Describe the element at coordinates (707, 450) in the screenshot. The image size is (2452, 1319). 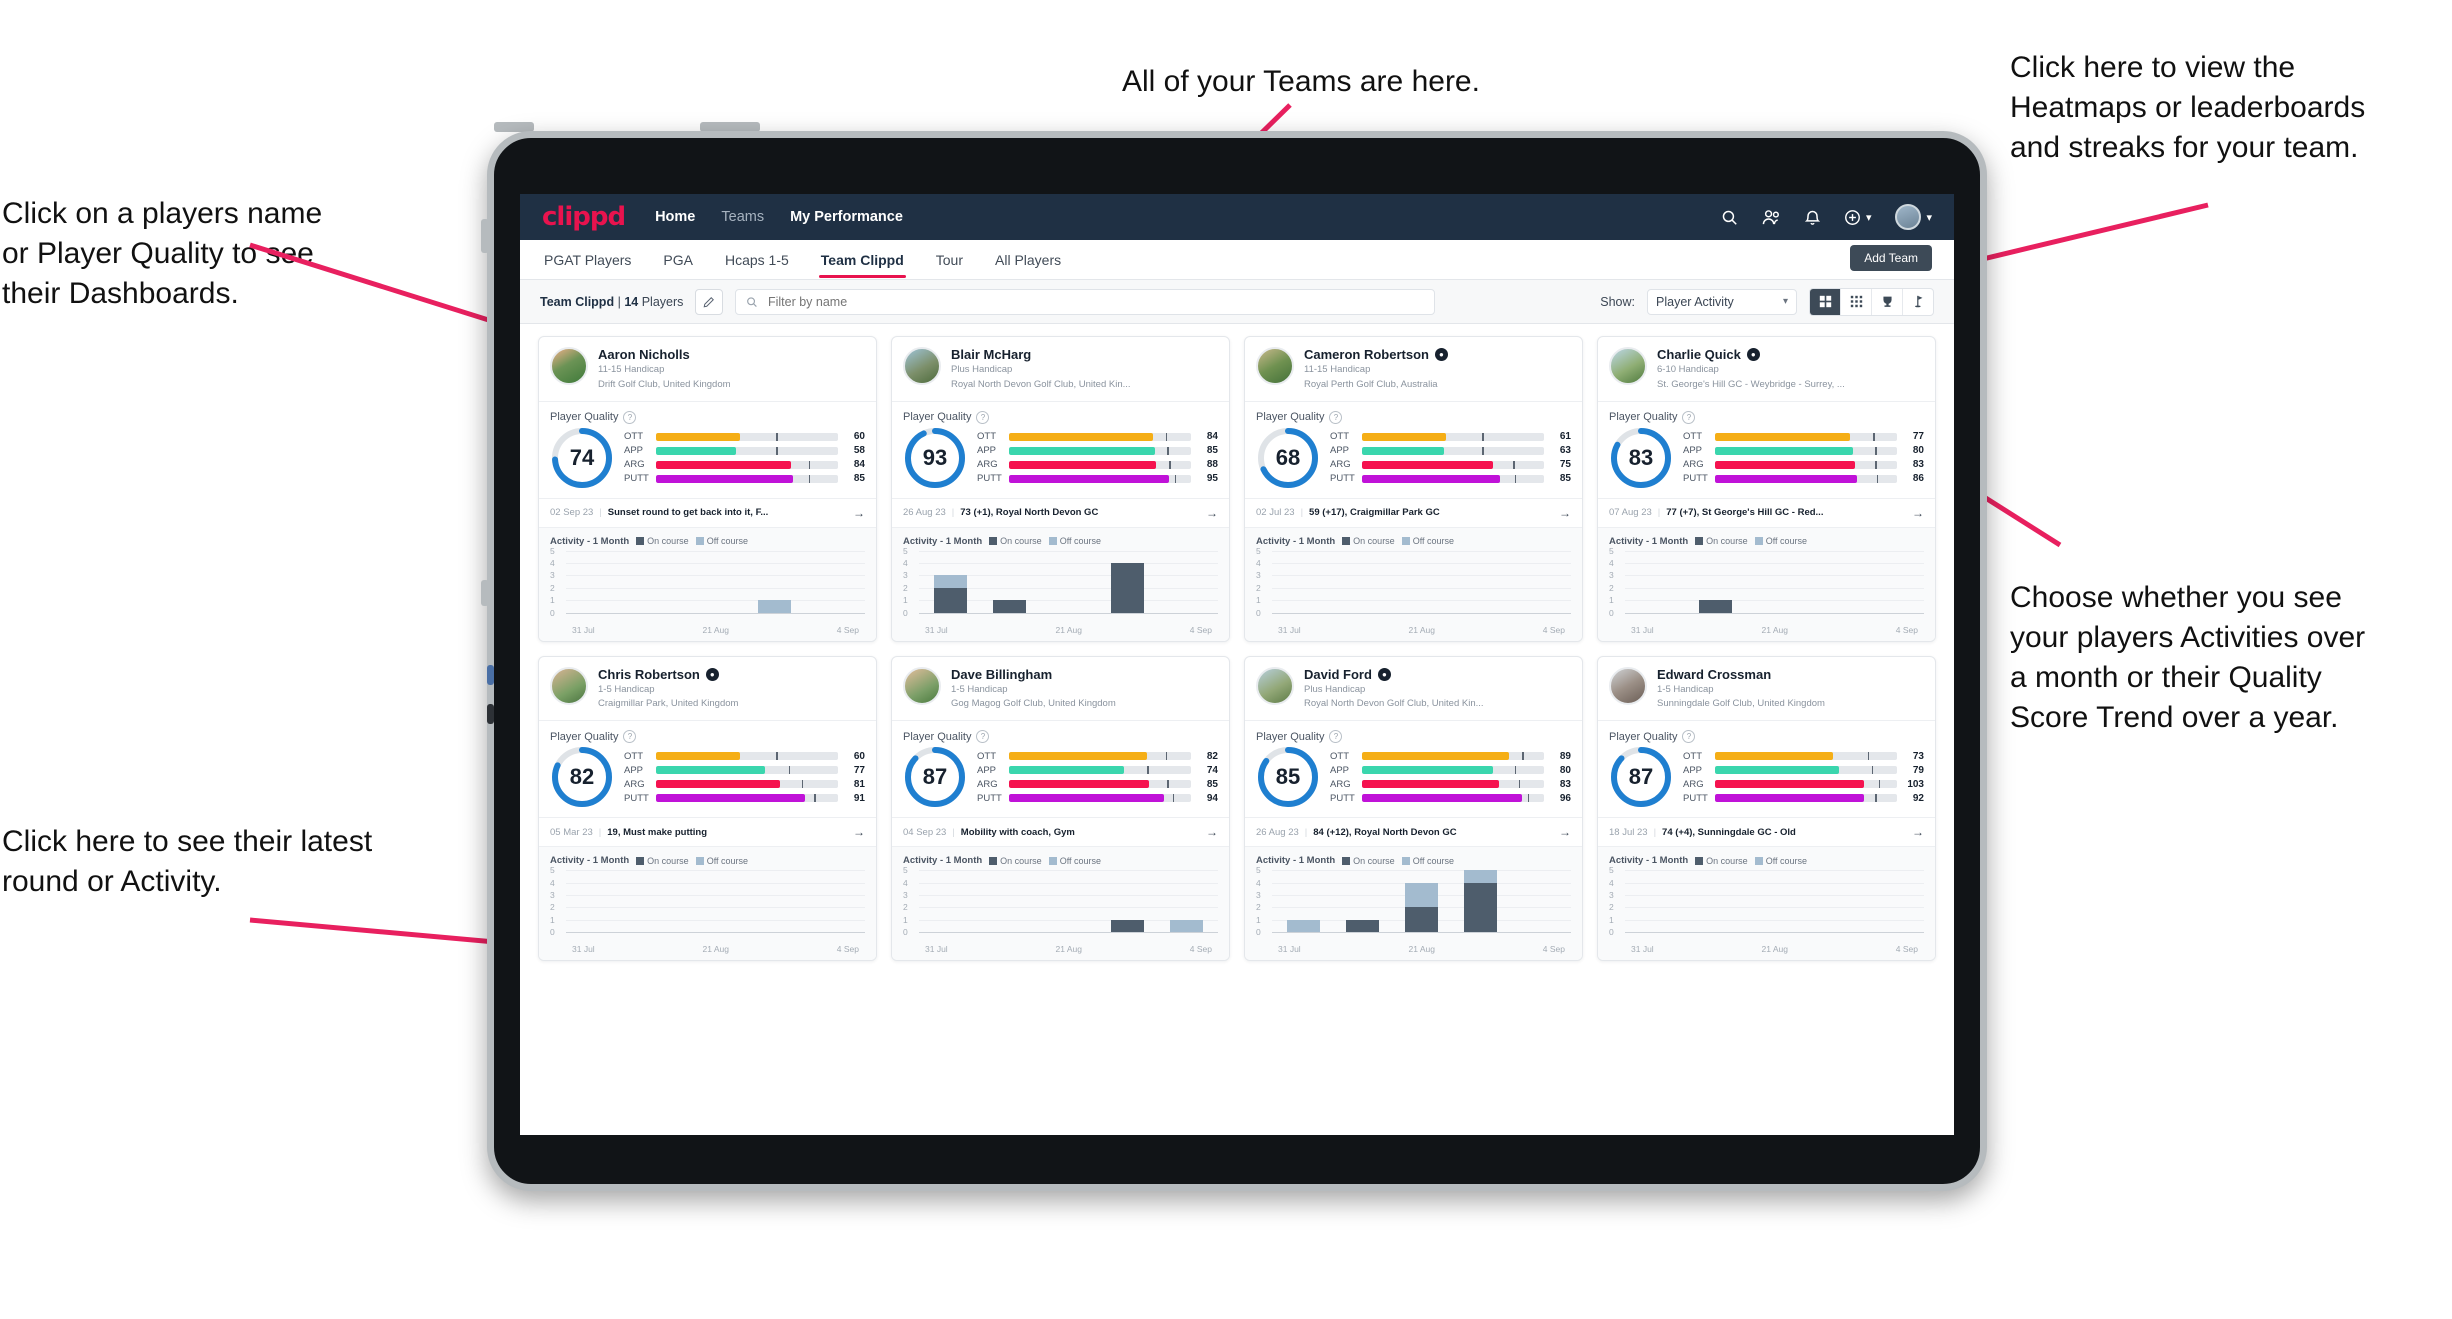
I see `player-quality-section: Player Quality? 74 OTT 60 APP 58 ARG 84 PUTT 85` at that location.